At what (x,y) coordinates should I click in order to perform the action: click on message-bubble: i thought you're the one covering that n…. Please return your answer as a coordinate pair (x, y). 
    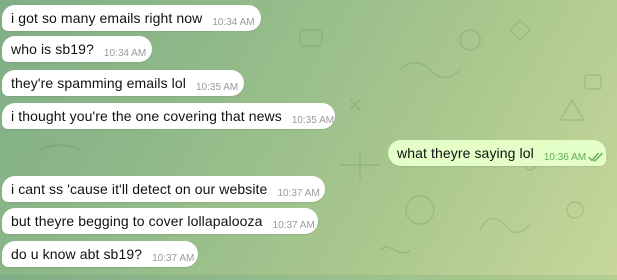
    Looking at the image, I should click on (168, 116).